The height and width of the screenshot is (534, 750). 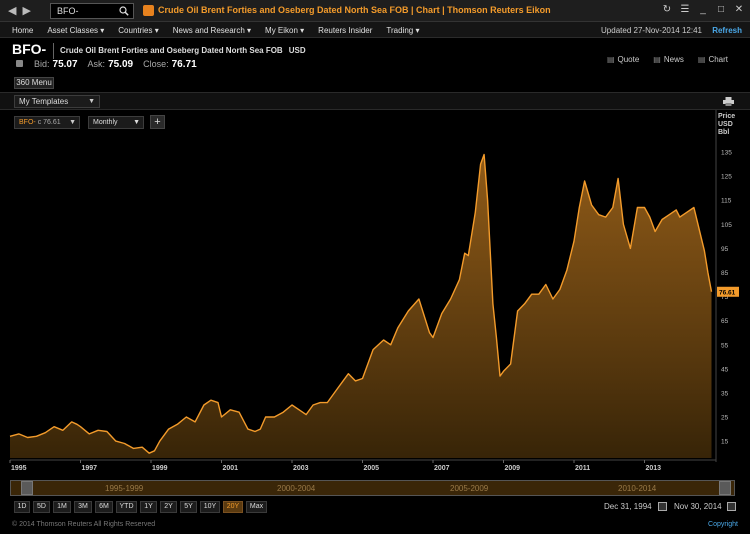 What do you see at coordinates (284, 30) in the screenshot?
I see `menu-item-my-eikon: My Eikon ▾` at bounding box center [284, 30].